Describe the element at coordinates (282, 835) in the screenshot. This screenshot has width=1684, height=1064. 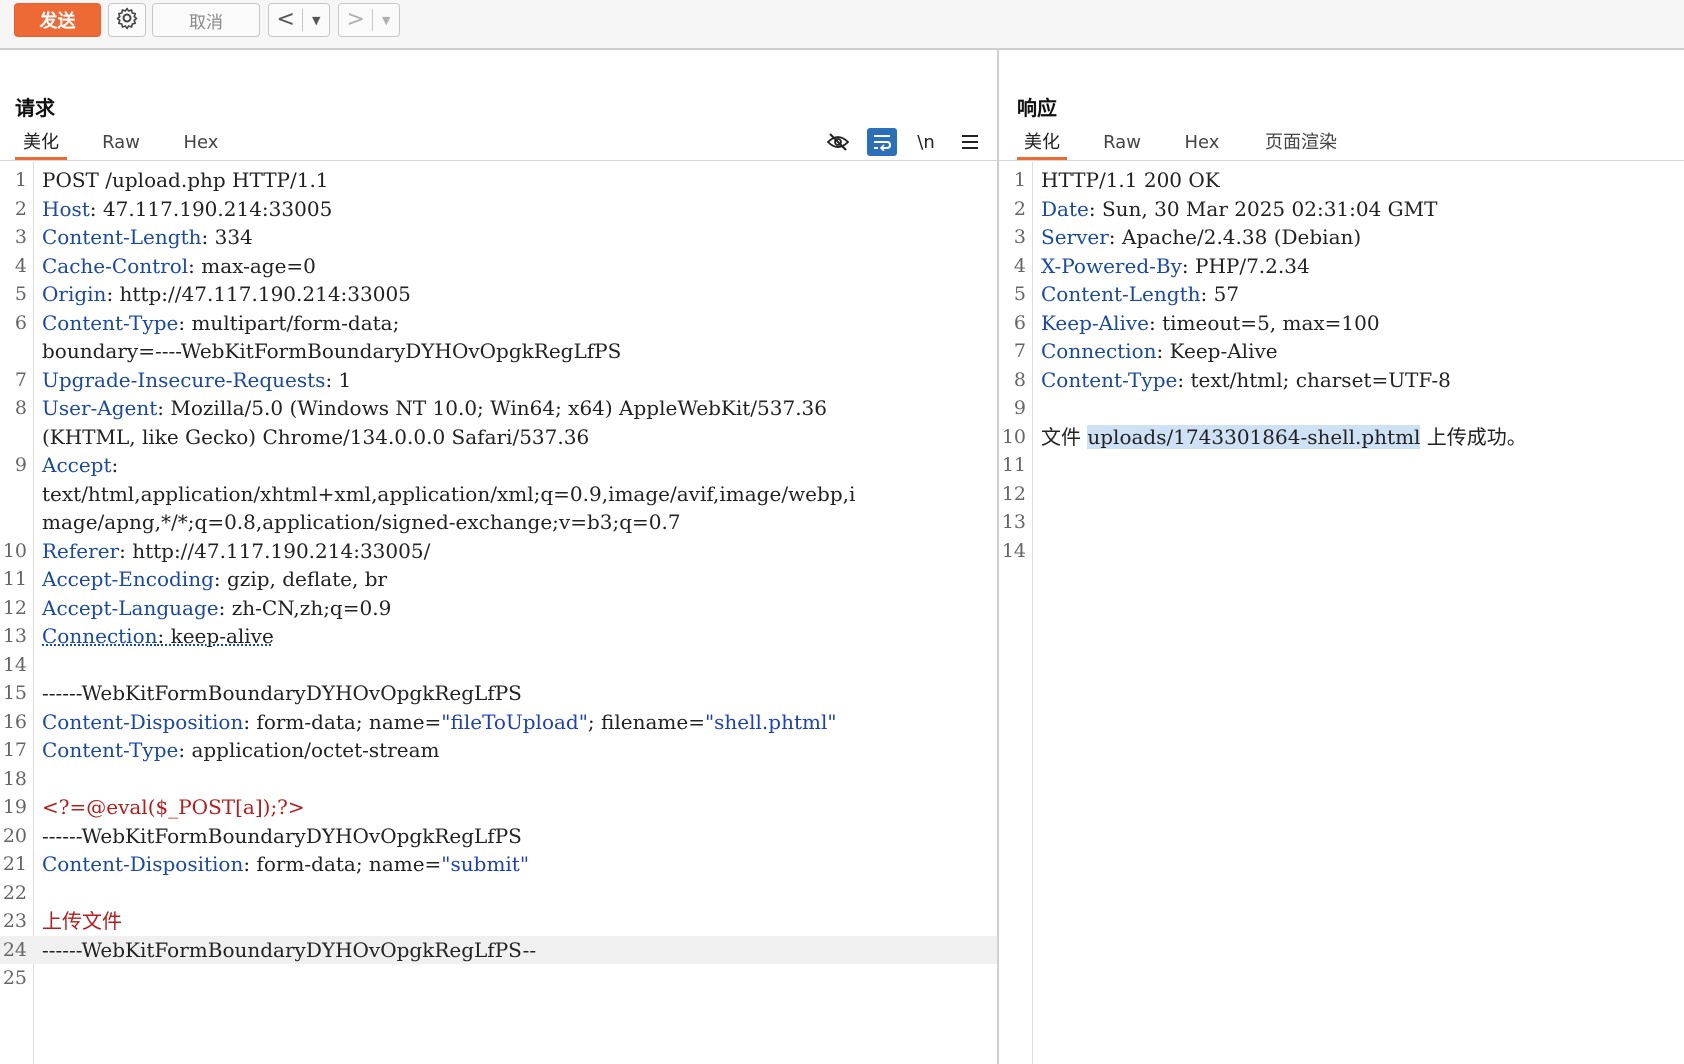
I see `line-content: ------WebKitFormBoundaryDYHOvOpgkRegLfPS` at that location.